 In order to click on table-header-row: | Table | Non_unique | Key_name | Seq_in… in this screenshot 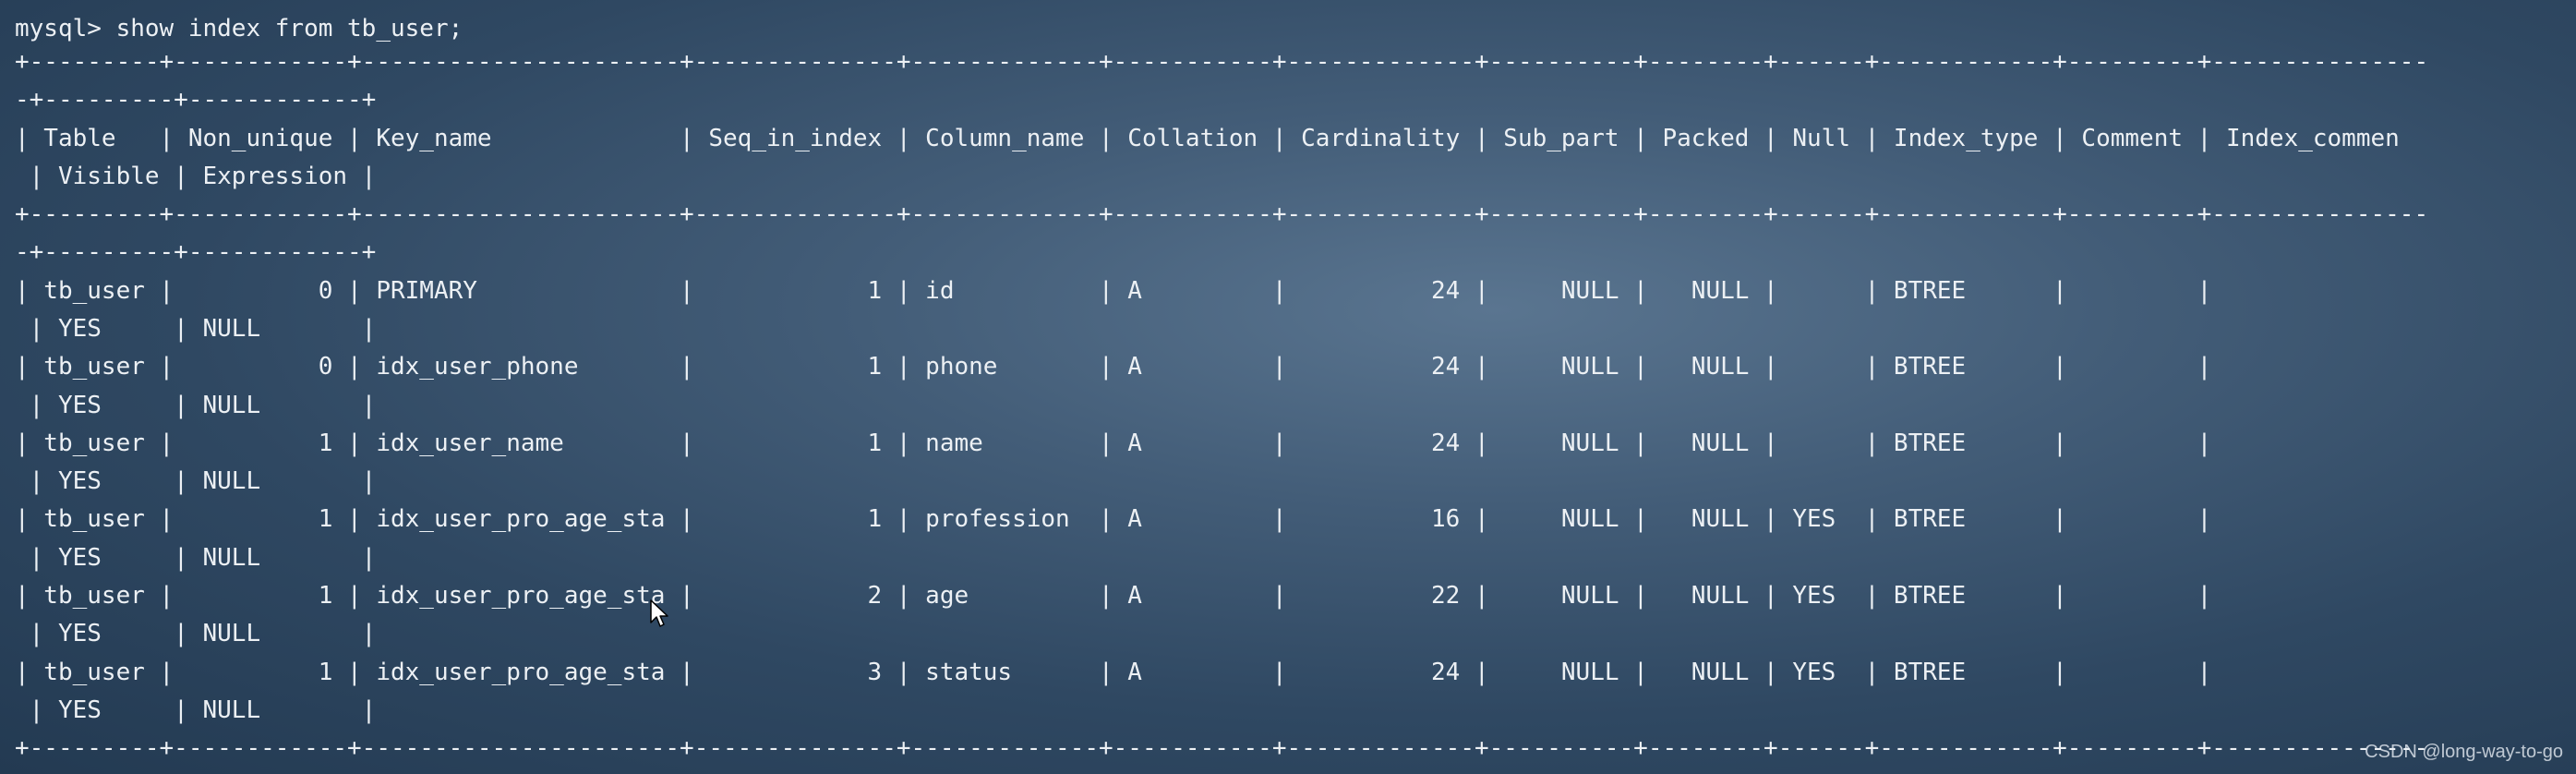, I will do `click(1207, 138)`.